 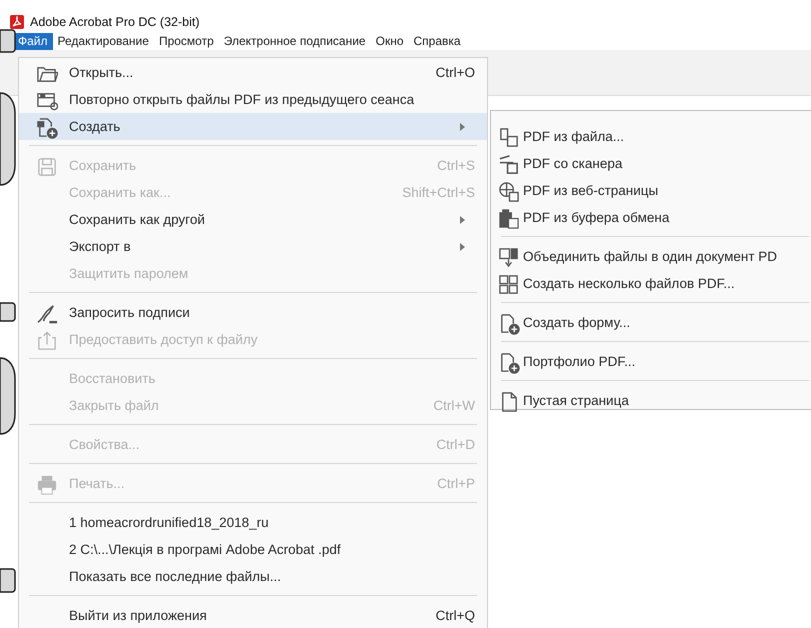 I want to click on menu-item: PDF из веб-страницы, so click(x=651, y=190).